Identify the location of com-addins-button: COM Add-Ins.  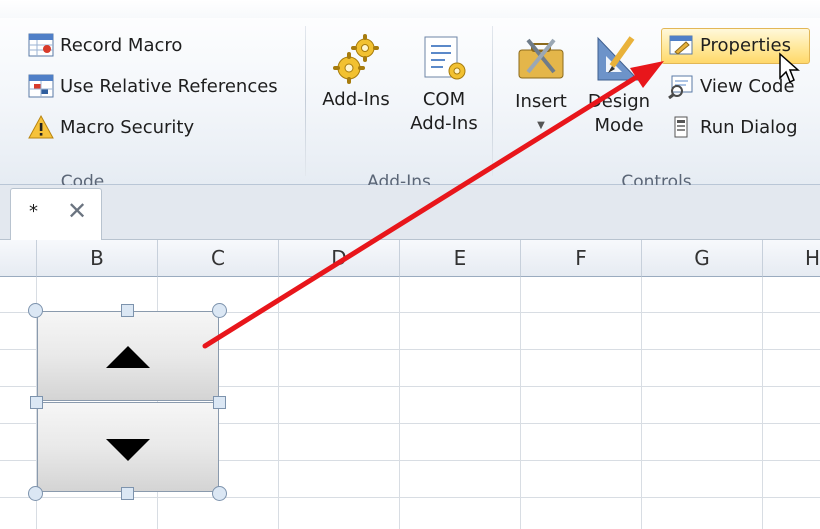
(444, 85).